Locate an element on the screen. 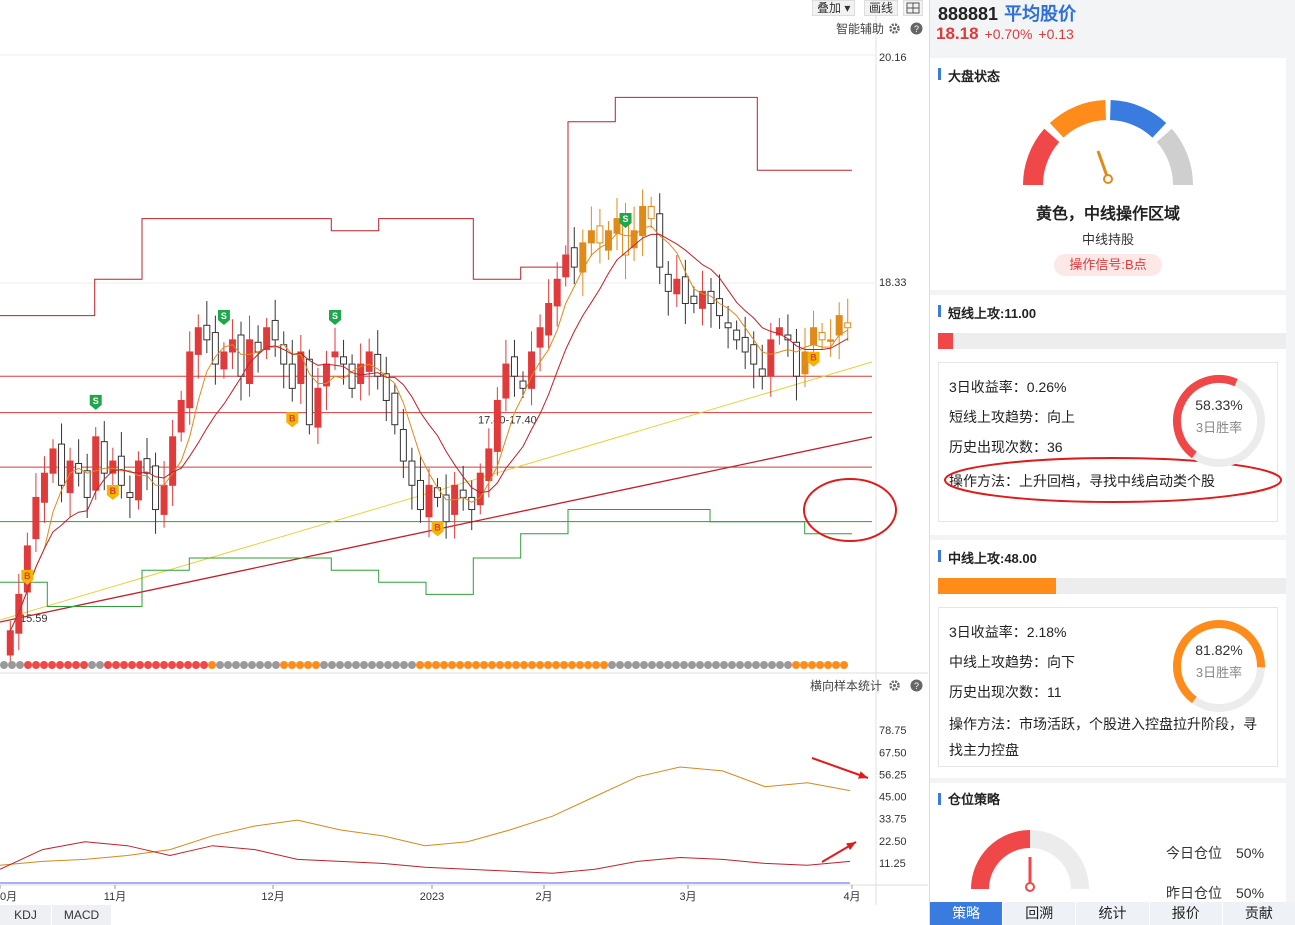 The image size is (1295, 925). draw-line-button: 画线 is located at coordinates (881, 8).